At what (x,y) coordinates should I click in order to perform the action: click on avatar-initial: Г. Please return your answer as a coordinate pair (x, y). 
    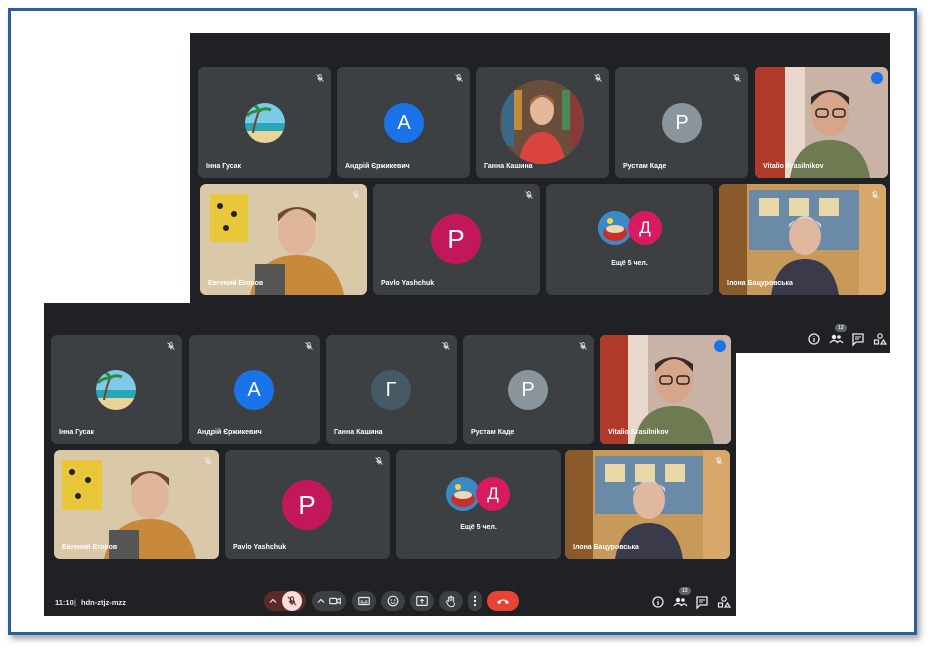
    Looking at the image, I should click on (391, 390).